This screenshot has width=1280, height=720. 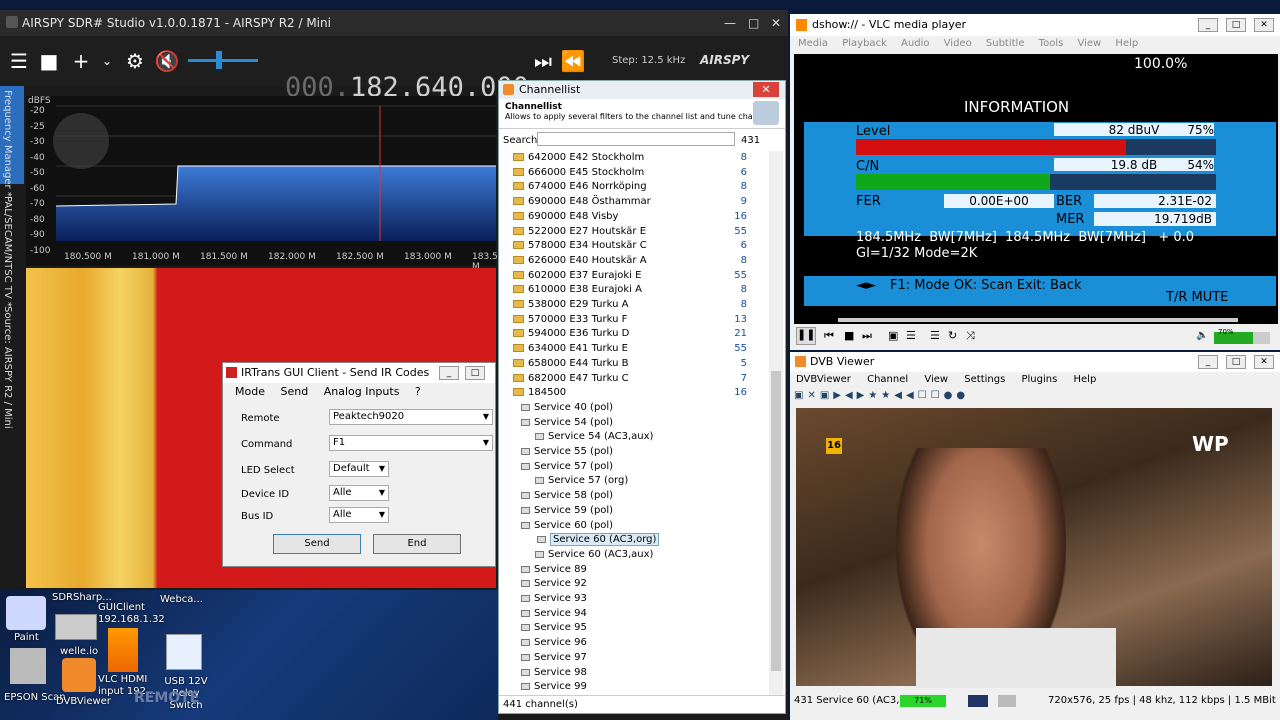 What do you see at coordinates (19, 61) in the screenshot?
I see `menu-icon: ☰` at bounding box center [19, 61].